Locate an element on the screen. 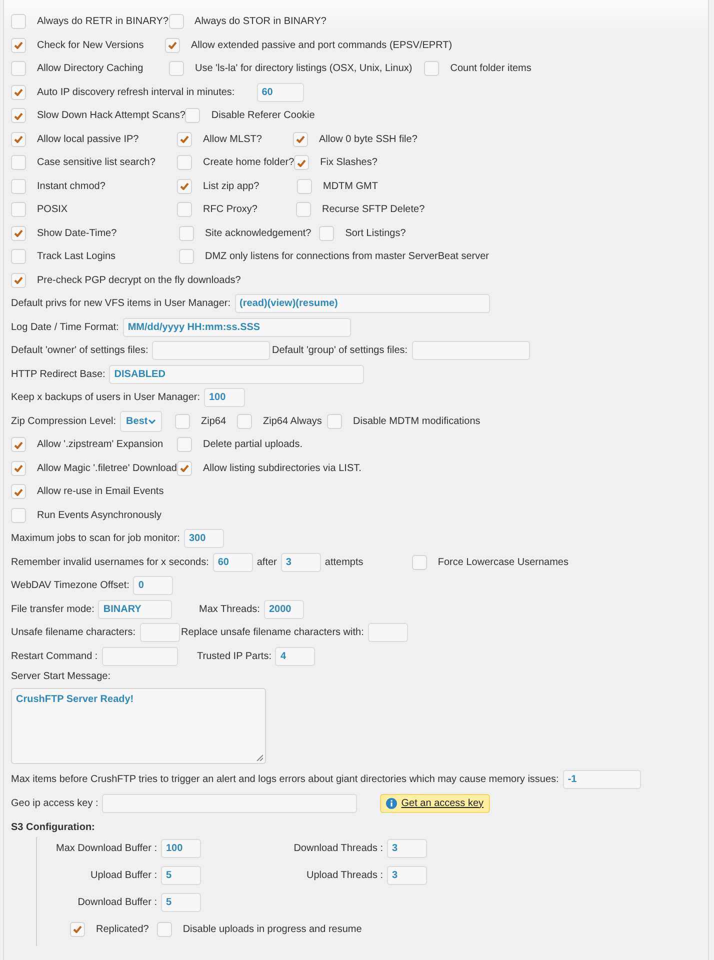 The width and height of the screenshot is (714, 960). checkbox-label: Recurse SFTP Delete? is located at coordinates (373, 210).